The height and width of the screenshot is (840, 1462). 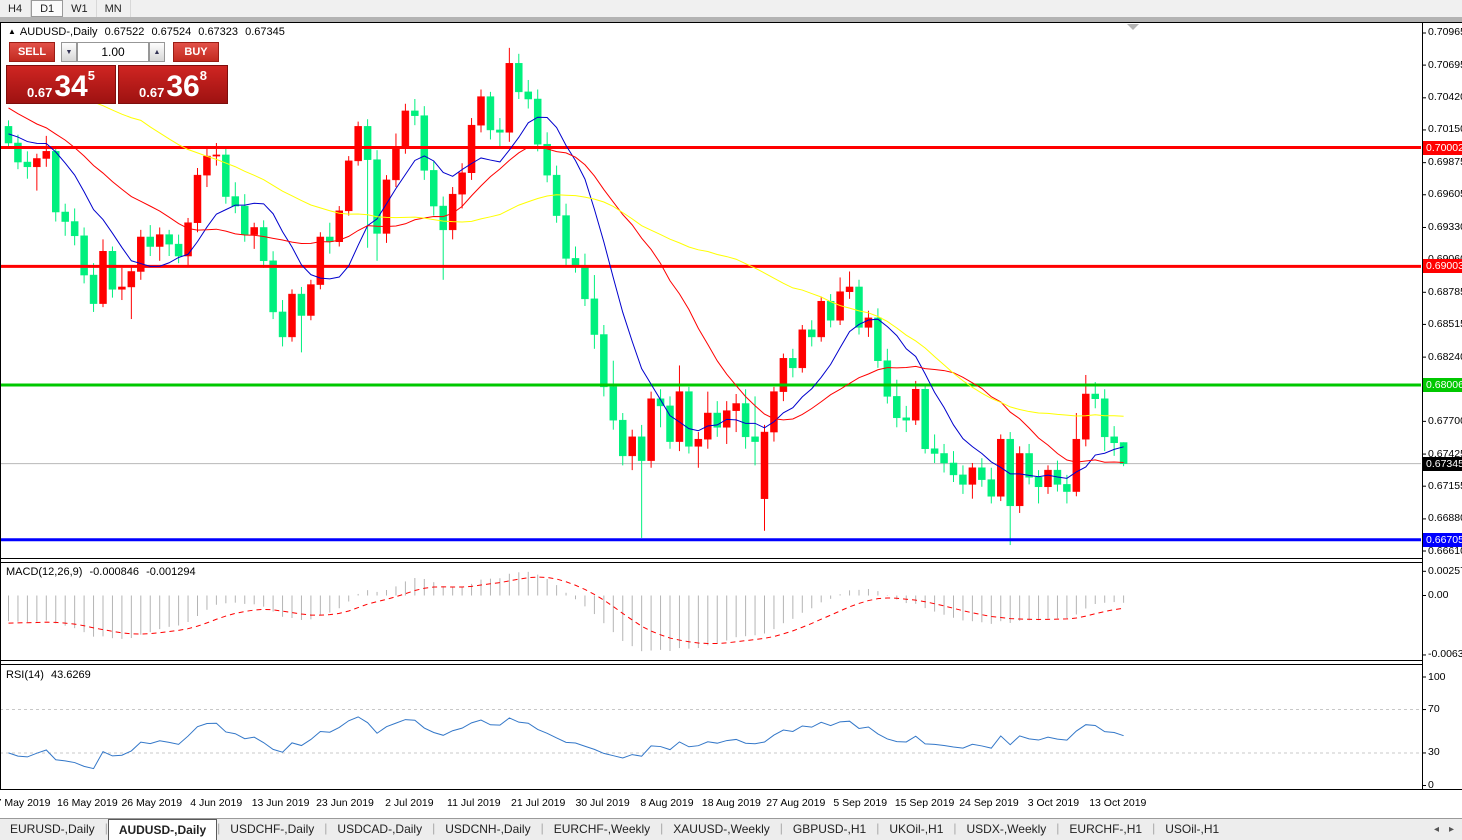 I want to click on date-label: 2 Jul 2019, so click(x=409, y=803).